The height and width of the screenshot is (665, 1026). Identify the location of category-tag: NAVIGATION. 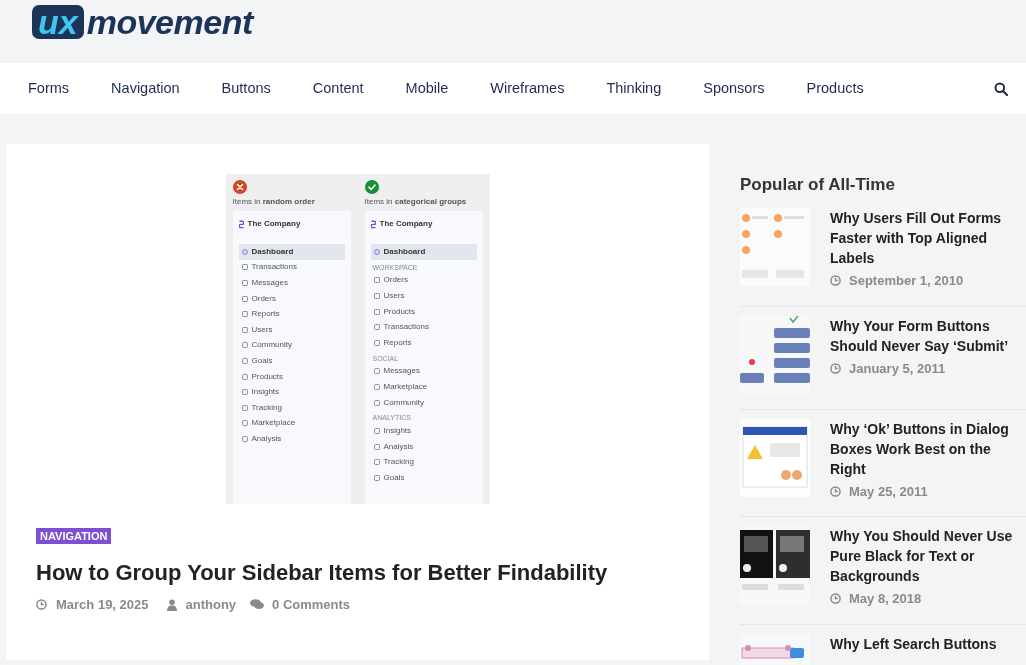
(74, 536).